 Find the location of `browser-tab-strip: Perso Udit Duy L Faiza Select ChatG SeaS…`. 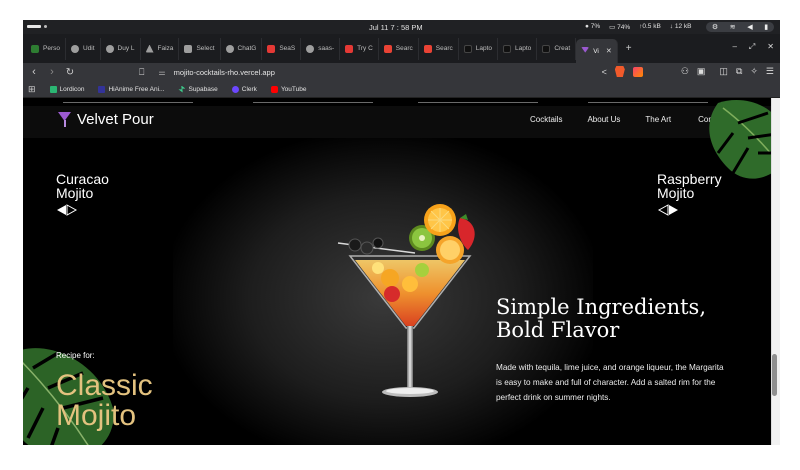

browser-tab-strip: Perso Udit Duy L Faiza Select ChatG SeaS… is located at coordinates (401, 48).